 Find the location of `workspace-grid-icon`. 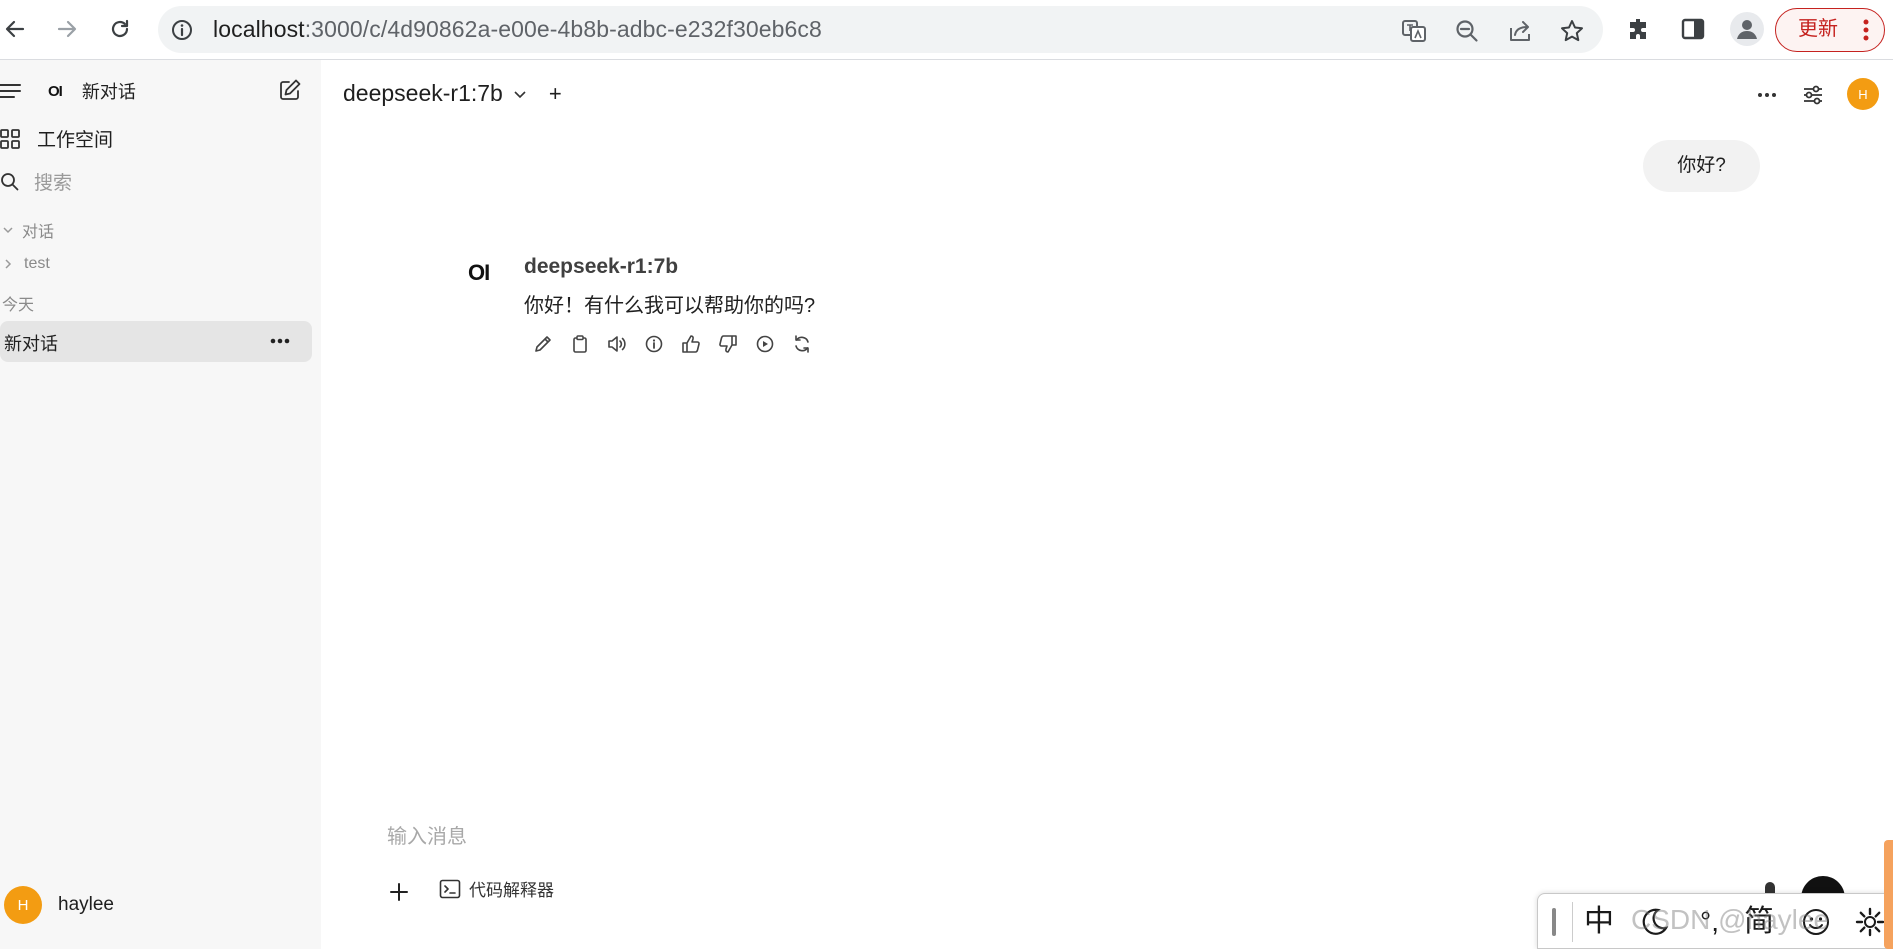

workspace-grid-icon is located at coordinates (10, 138).